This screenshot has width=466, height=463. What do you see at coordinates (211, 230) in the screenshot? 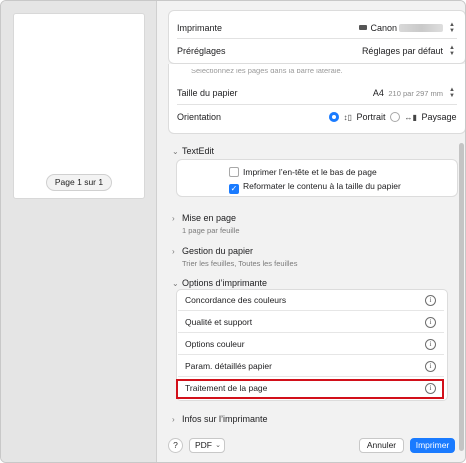
I see `layout-summary: 1 page par feuille` at bounding box center [211, 230].